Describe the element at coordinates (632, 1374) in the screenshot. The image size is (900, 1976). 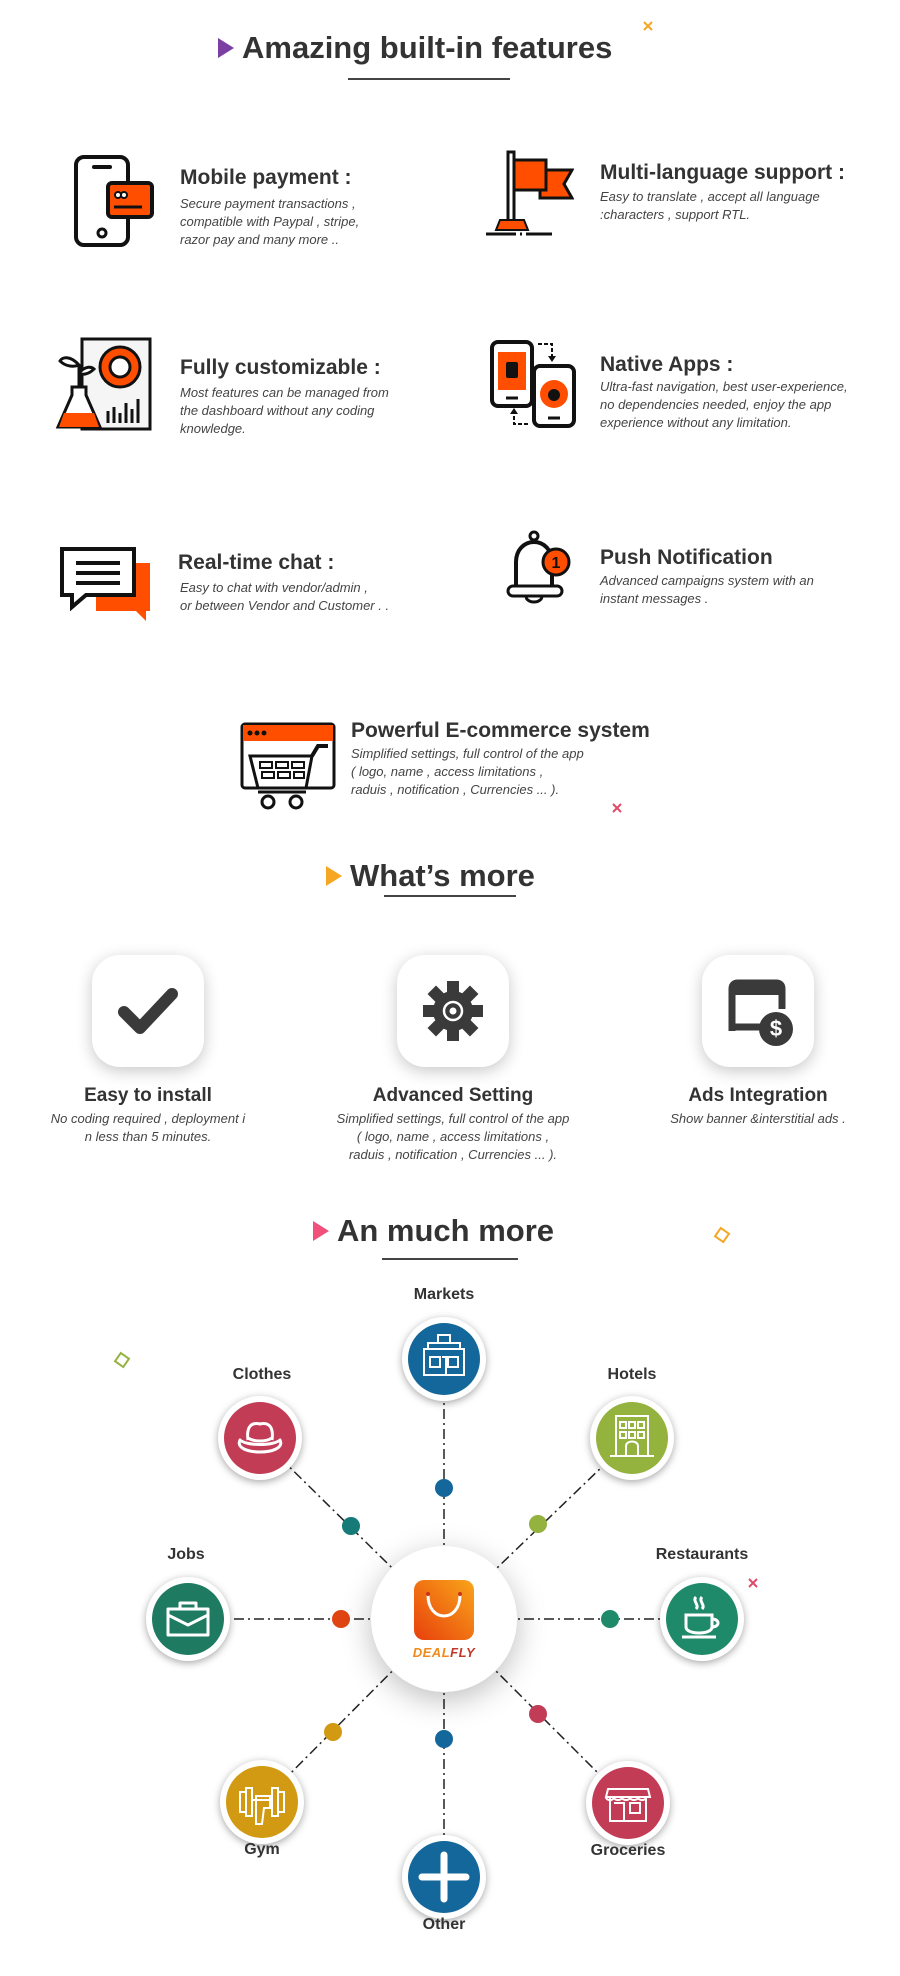
I see `category-label: Hotels` at that location.